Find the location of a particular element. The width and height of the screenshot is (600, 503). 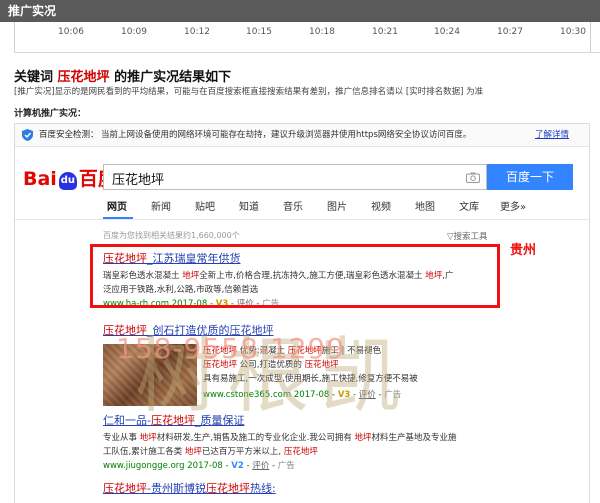

heading-keyword: 压花地坪 is located at coordinates (83, 77).